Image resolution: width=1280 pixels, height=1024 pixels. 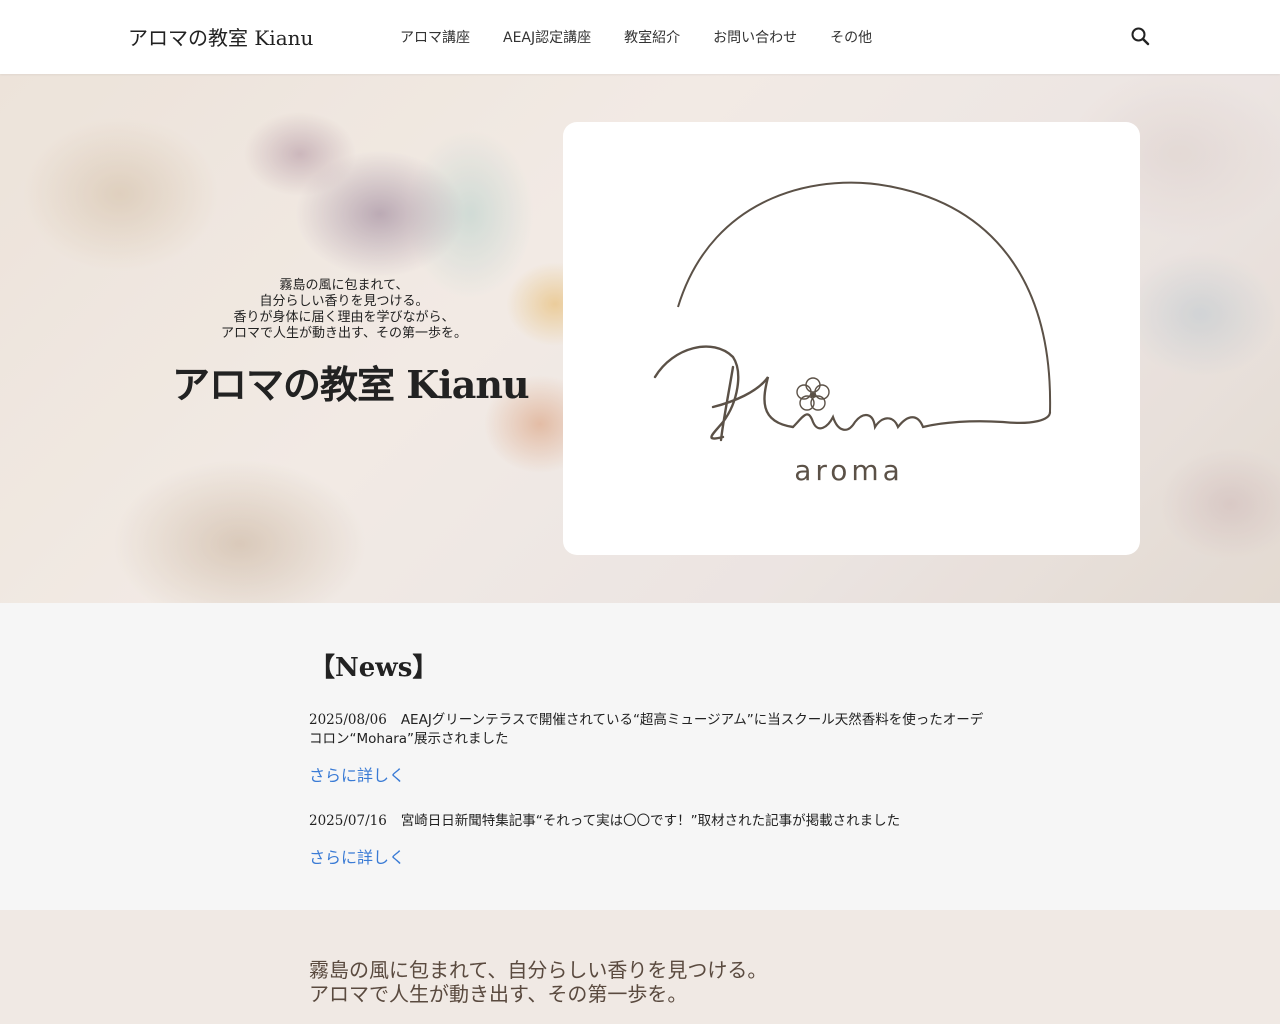 I want to click on intro-line: アロマで人生が動き出す、その第一歩を。, so click(x=498, y=994).